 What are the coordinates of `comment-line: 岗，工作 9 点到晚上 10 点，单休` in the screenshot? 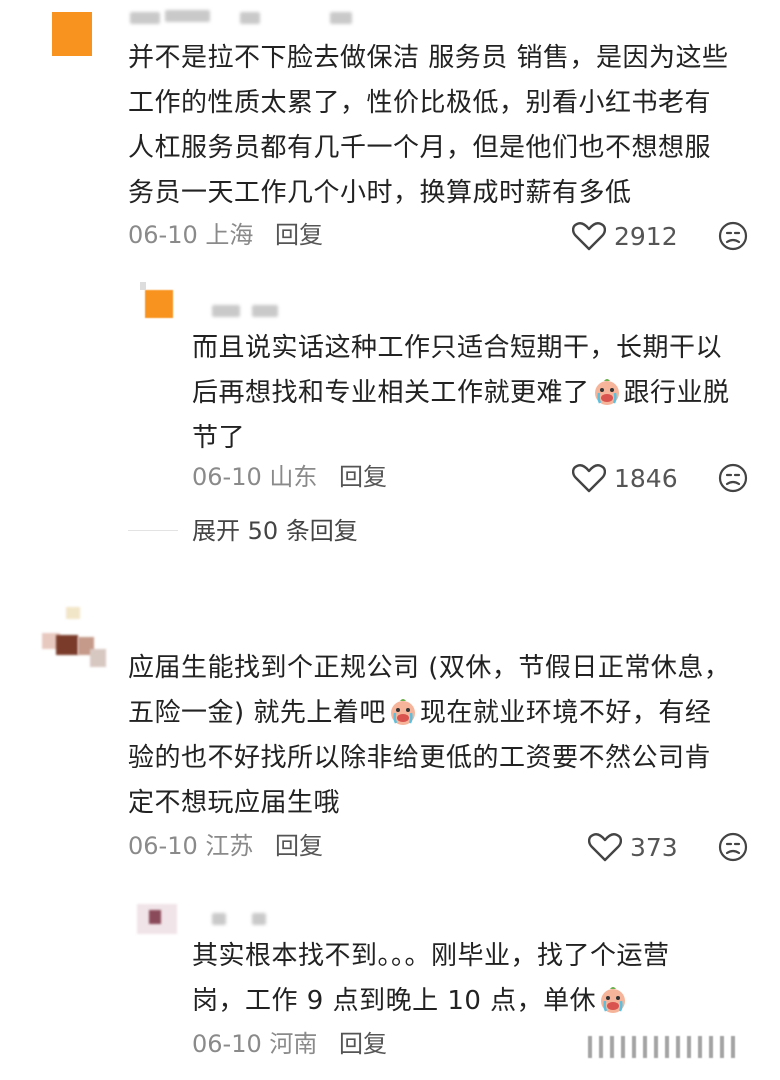 It's located at (477, 1001).